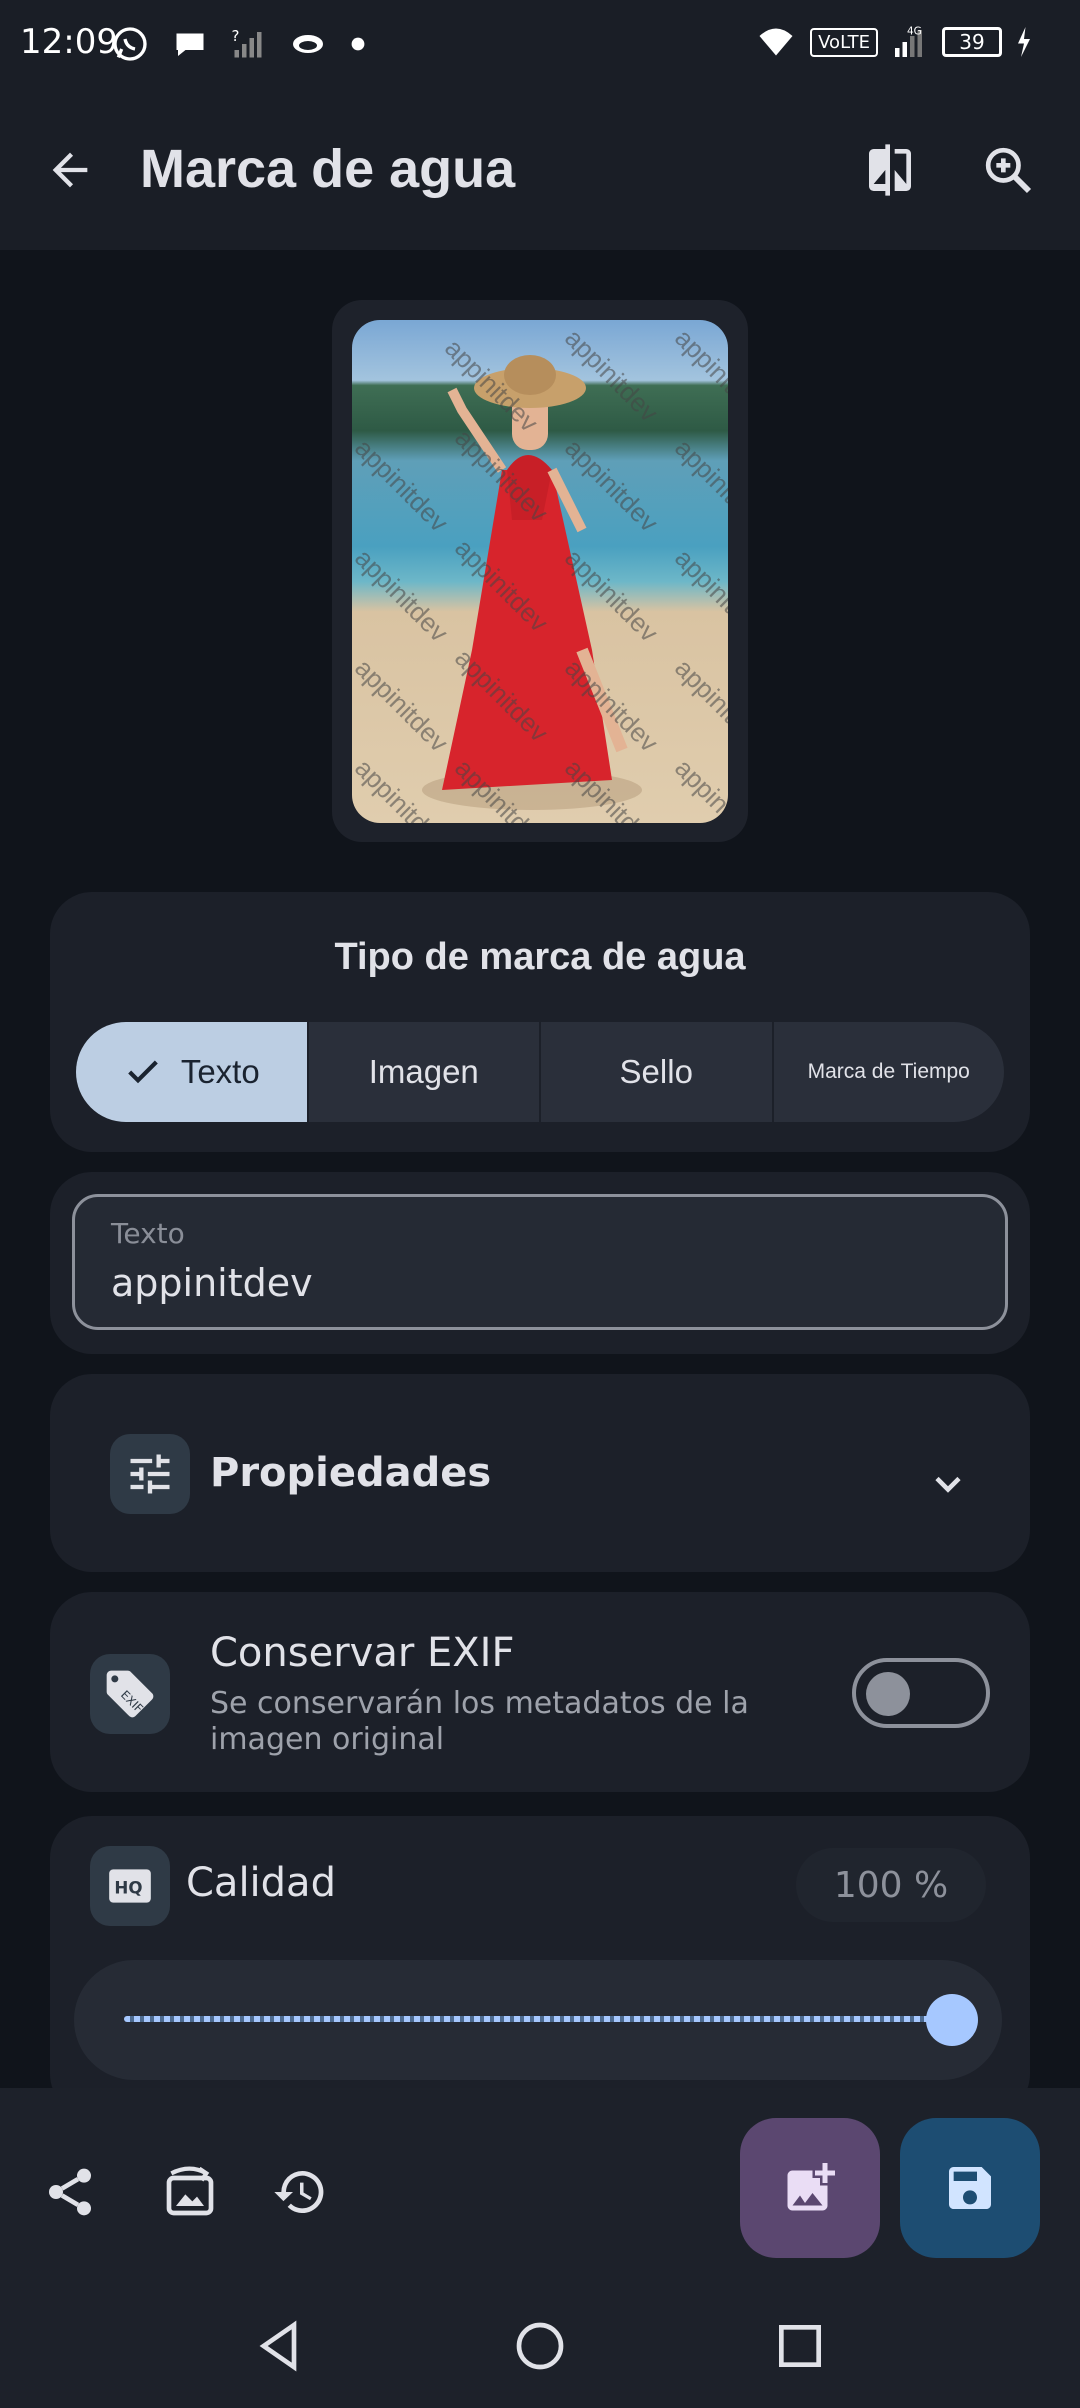 The height and width of the screenshot is (2408, 1080). I want to click on chat-icon, so click(190, 44).